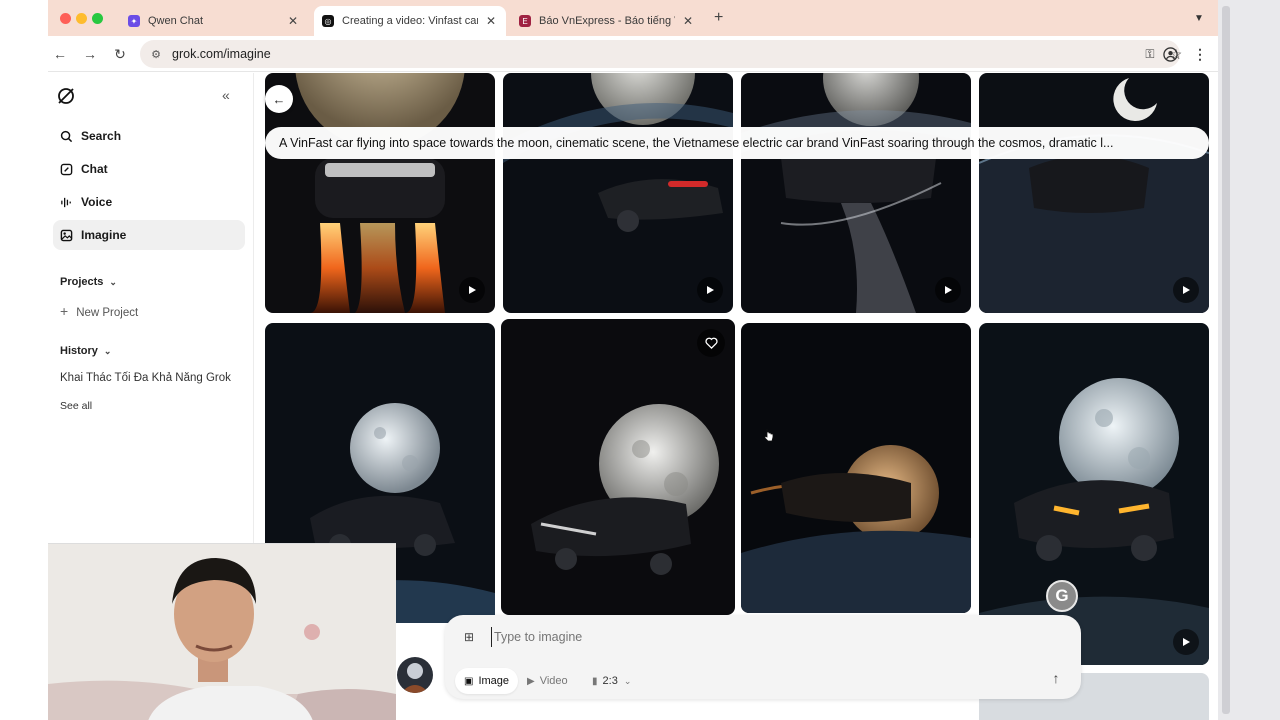  I want to click on mouse-cursor-icon, so click(769, 435).